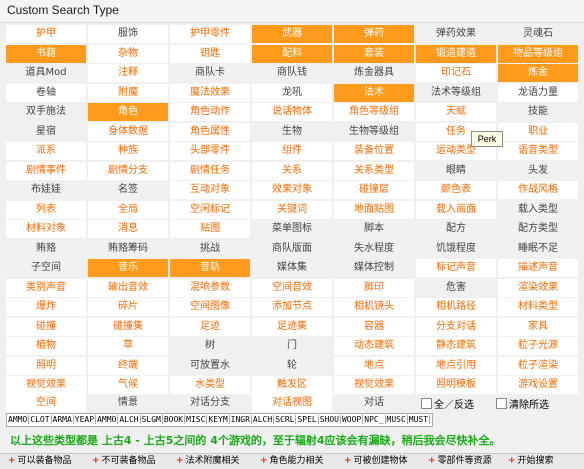  What do you see at coordinates (374, 287) in the screenshot?
I see `type-option: 脚印` at bounding box center [374, 287].